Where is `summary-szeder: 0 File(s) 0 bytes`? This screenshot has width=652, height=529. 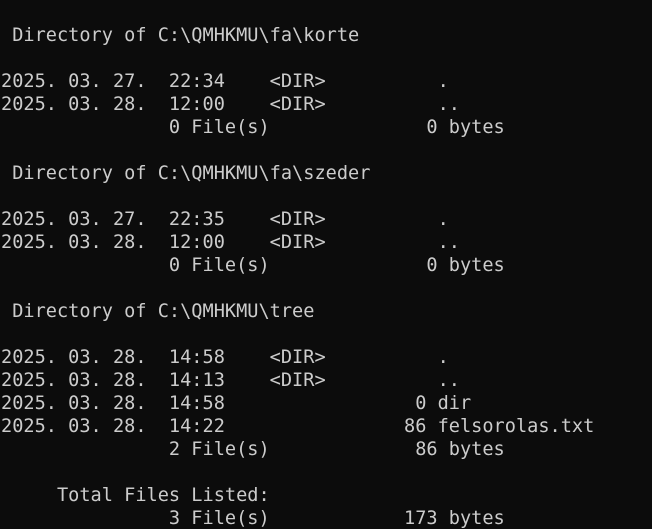 summary-szeder: 0 File(s) 0 bytes is located at coordinates (253, 265).